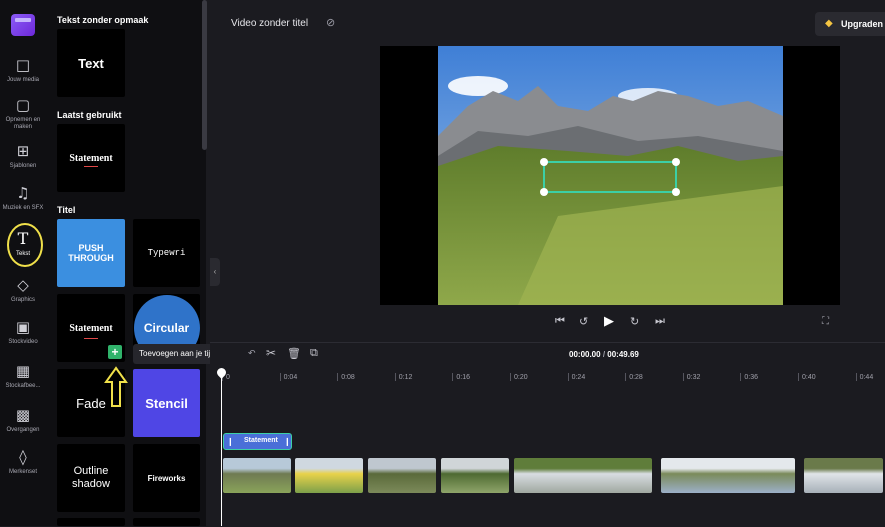  Describe the element at coordinates (23, 151) in the screenshot. I see `templates-icon: ⊞` at that location.